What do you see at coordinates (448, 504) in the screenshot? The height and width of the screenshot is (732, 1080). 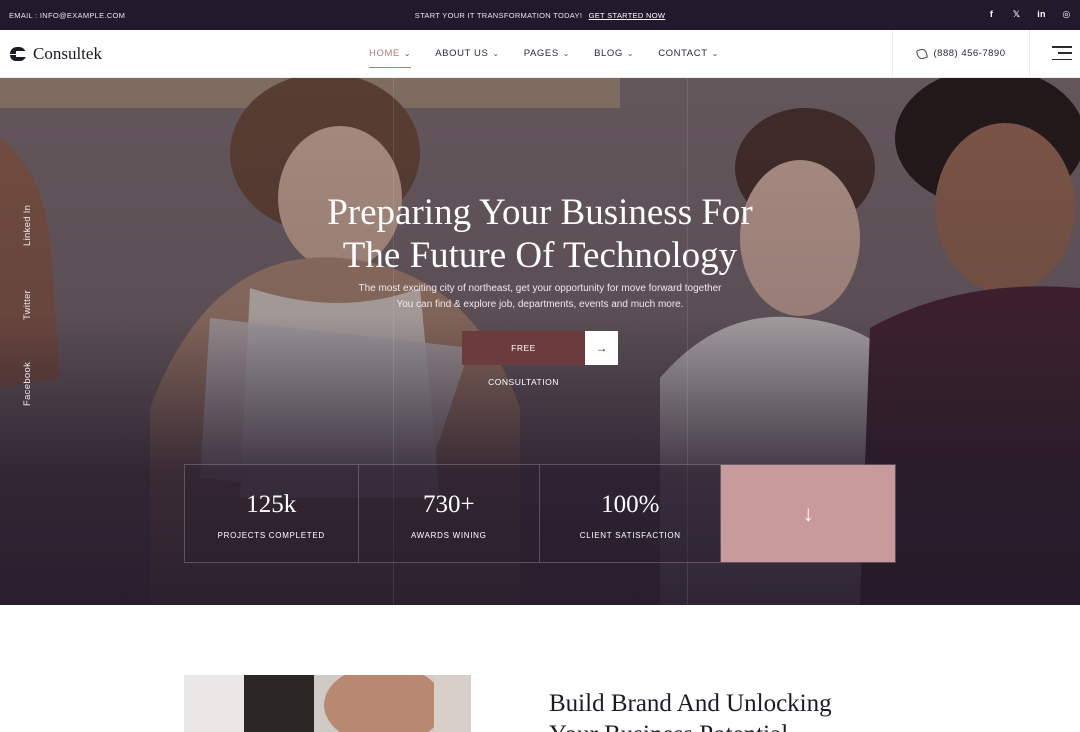 I see `stat-value: 730+` at bounding box center [448, 504].